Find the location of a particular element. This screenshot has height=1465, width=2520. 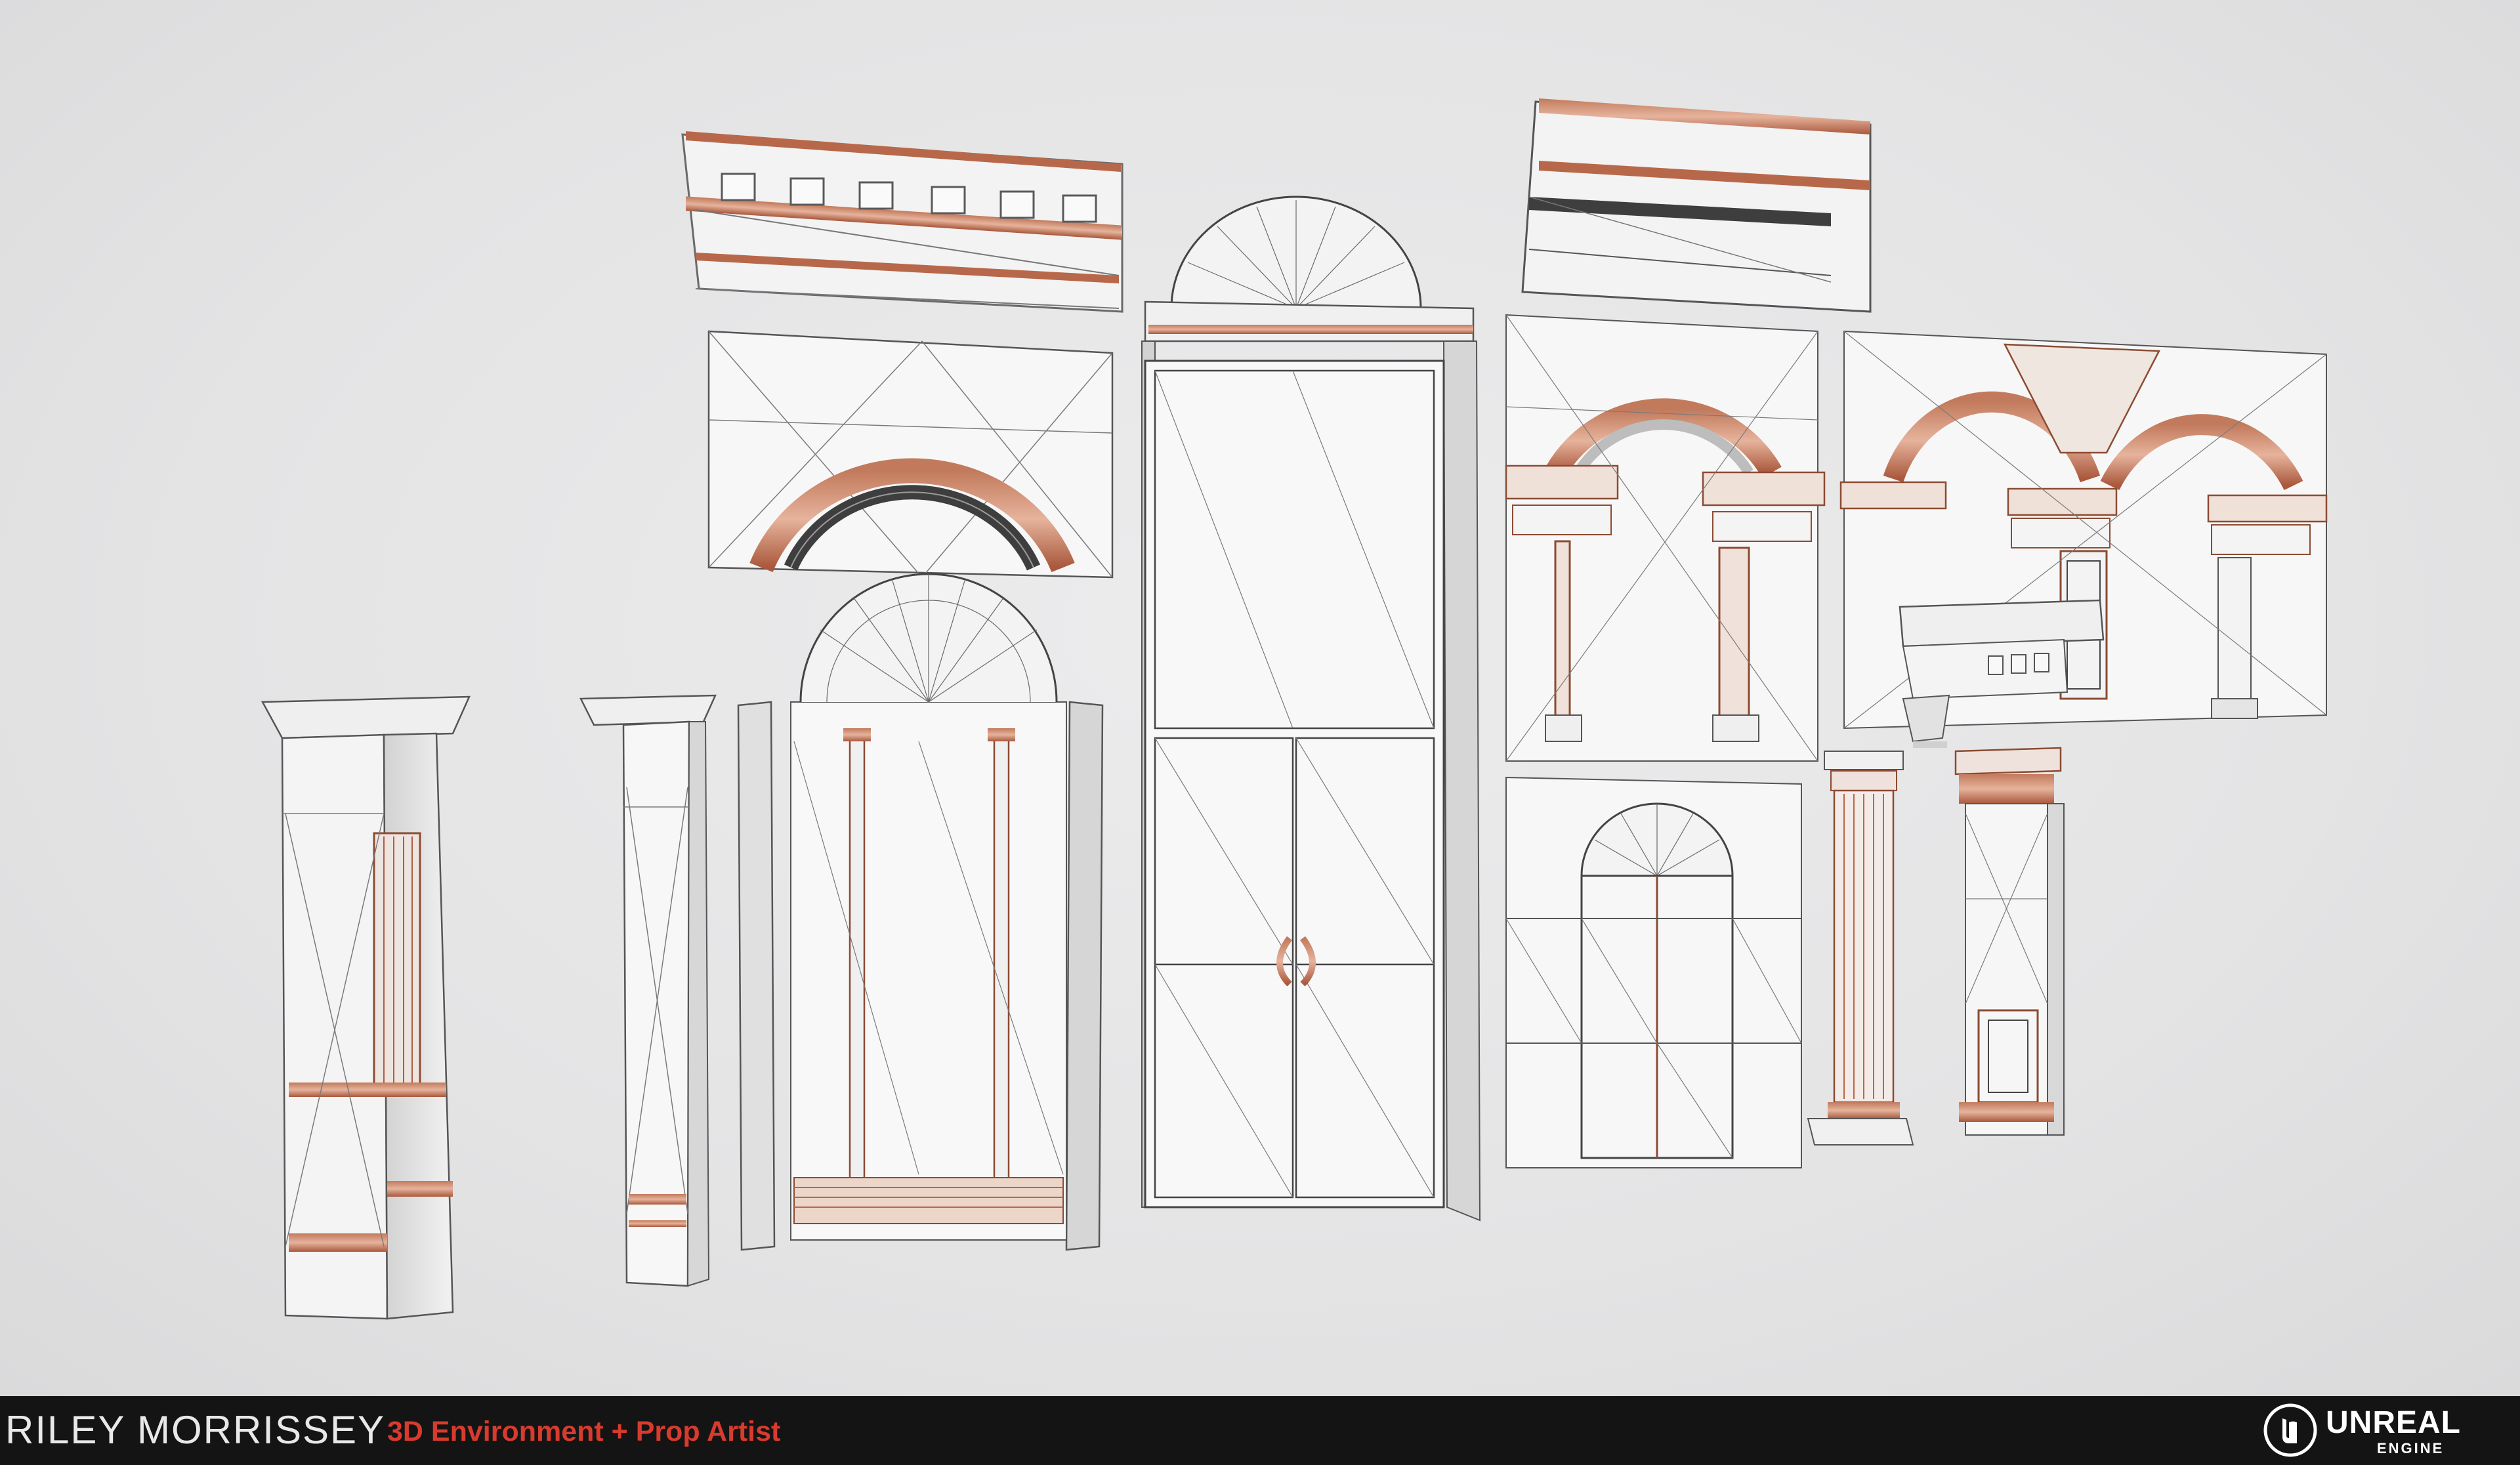

unreal-engine-logo-icon is located at coordinates (2290, 1430).